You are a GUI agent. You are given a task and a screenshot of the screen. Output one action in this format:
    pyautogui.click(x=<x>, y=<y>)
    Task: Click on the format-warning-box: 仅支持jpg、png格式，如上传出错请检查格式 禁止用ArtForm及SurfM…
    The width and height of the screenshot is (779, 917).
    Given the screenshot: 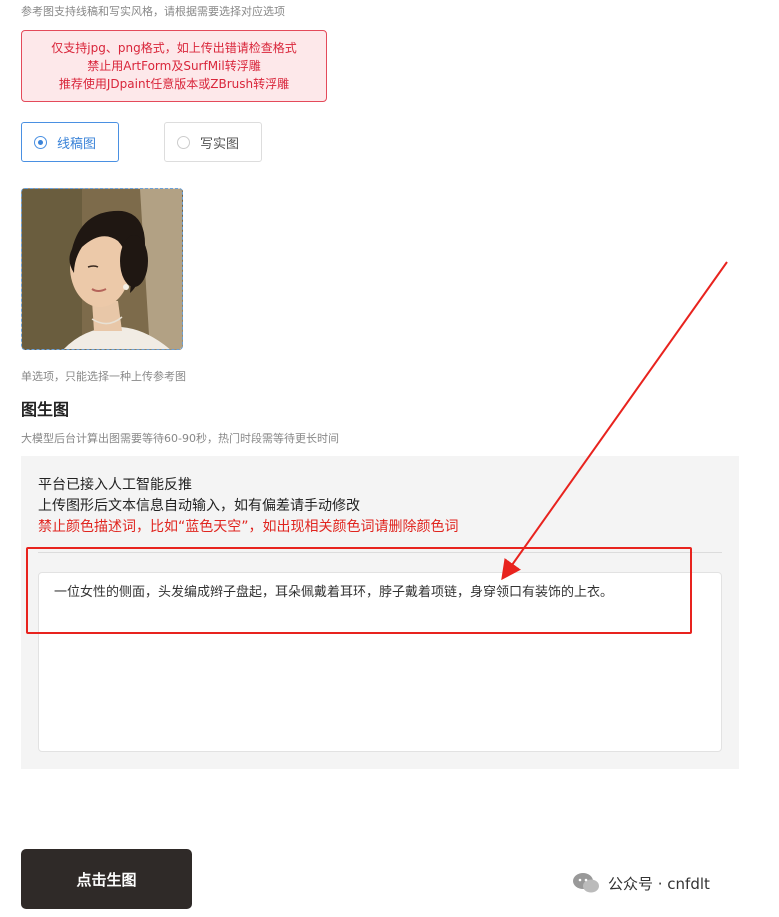 What is the action you would take?
    pyautogui.click(x=174, y=66)
    